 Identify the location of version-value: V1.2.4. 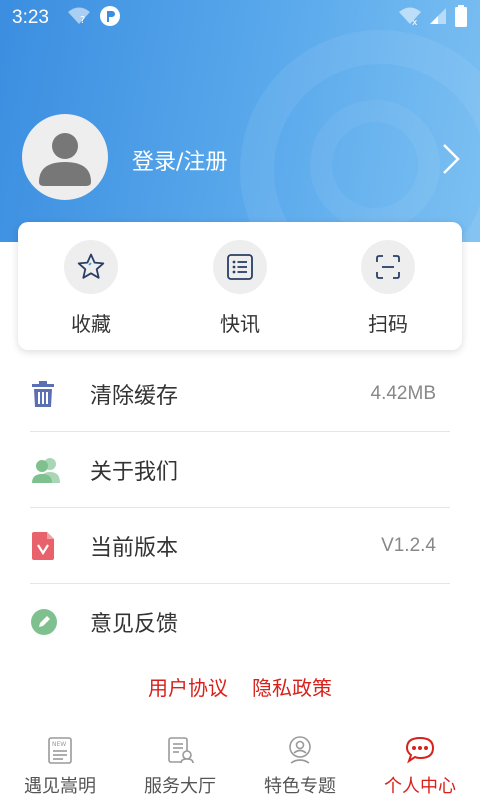
(408, 545).